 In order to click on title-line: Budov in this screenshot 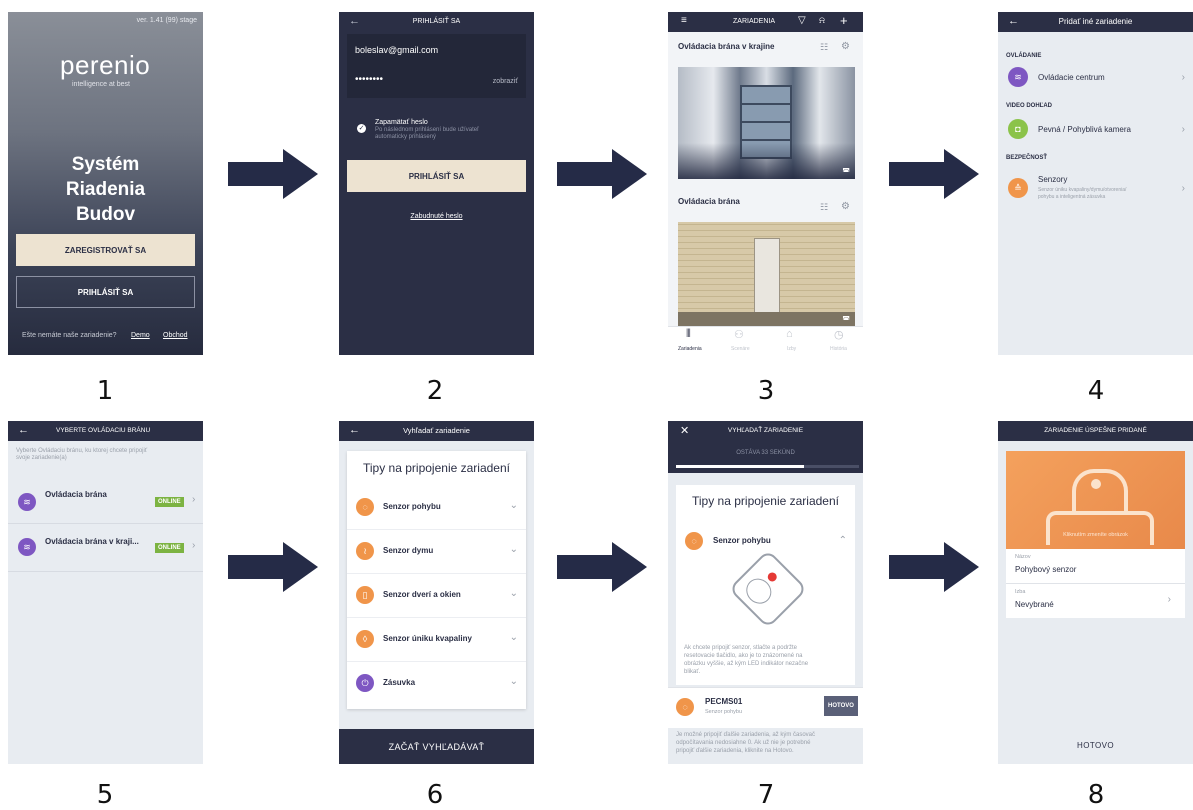, I will do `click(105, 214)`.